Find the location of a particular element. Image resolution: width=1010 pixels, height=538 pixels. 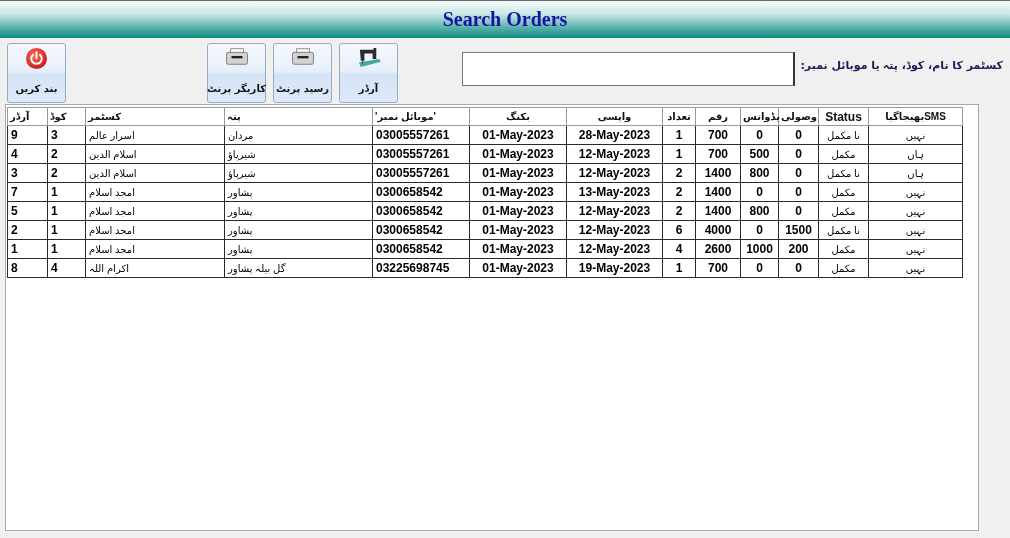

column-header: رقم is located at coordinates (718, 116).